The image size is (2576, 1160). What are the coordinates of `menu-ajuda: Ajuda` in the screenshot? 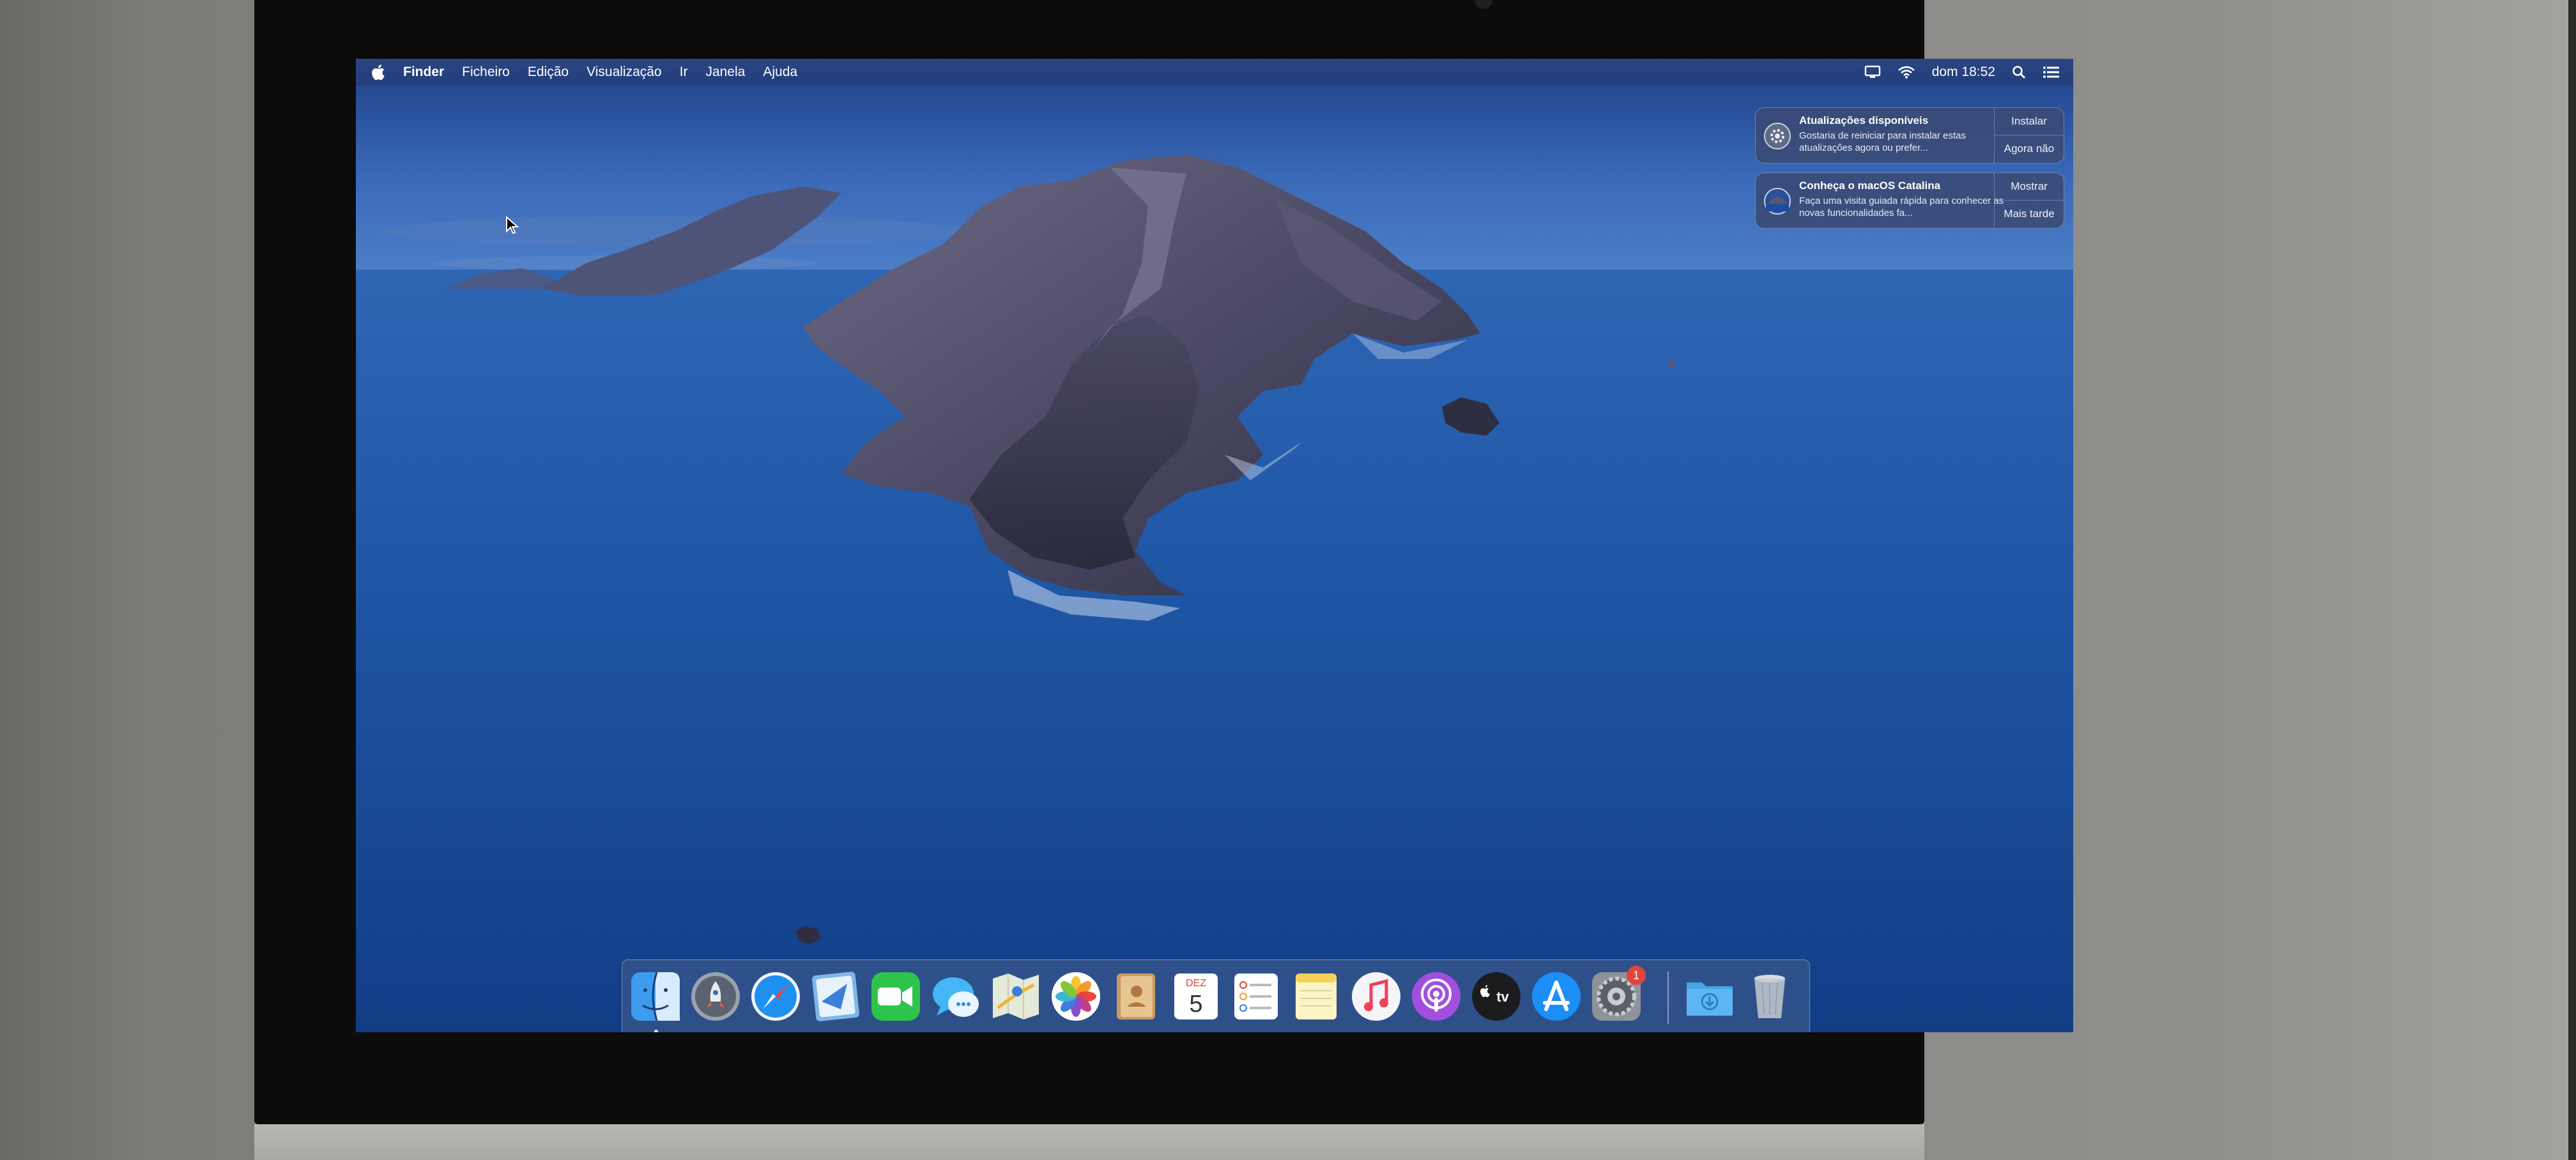 It's located at (780, 72).